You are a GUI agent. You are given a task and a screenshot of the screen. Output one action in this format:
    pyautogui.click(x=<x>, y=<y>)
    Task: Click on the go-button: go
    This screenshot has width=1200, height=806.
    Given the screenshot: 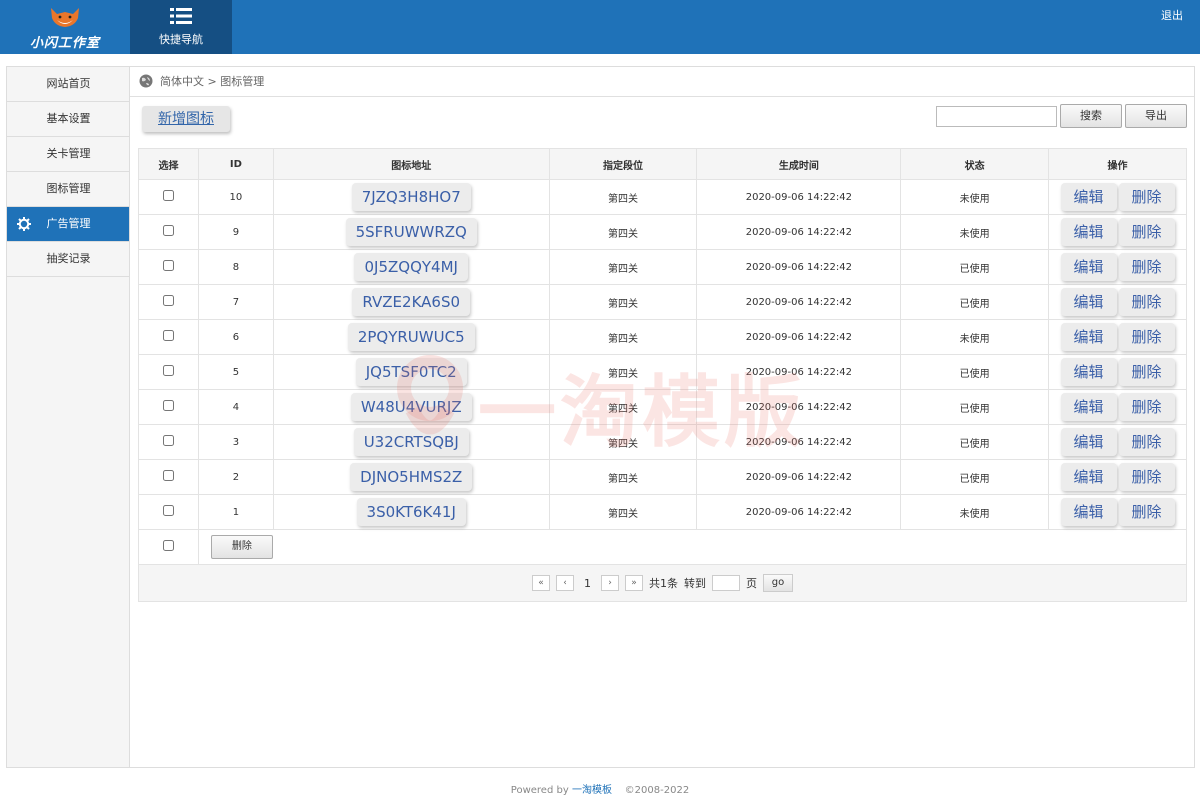 What is the action you would take?
    pyautogui.click(x=778, y=583)
    